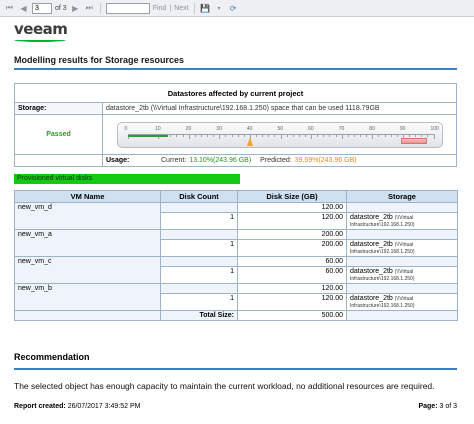 The width and height of the screenshot is (474, 424). What do you see at coordinates (194, 8) in the screenshot?
I see `toolbar-divider` at bounding box center [194, 8].